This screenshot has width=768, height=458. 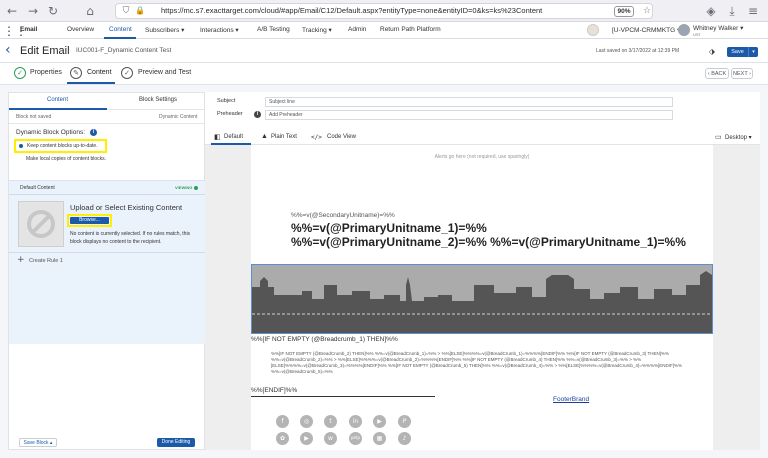 I want to click on local-copies-option: Make local copies of content blocks., so click(x=66, y=159).